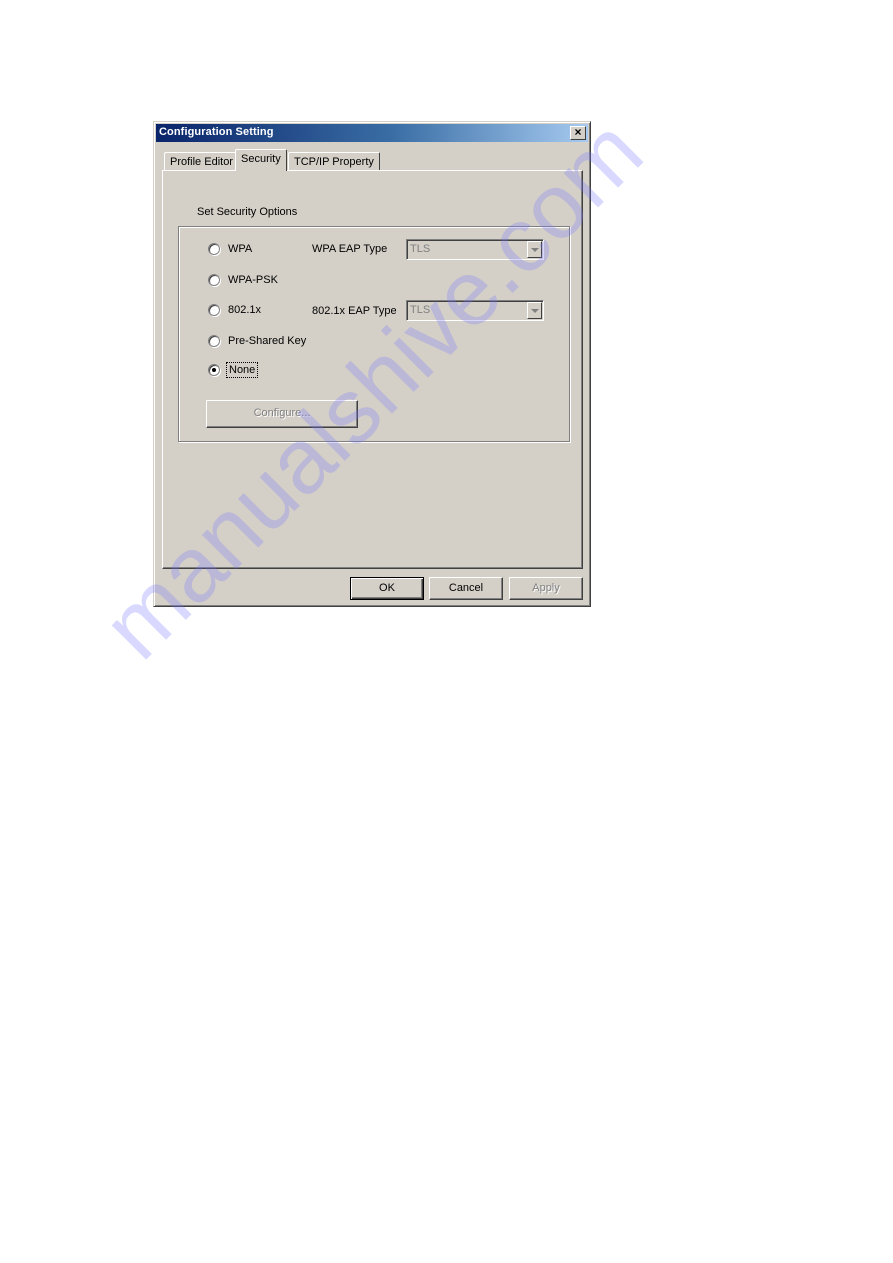  What do you see at coordinates (253, 280) in the screenshot?
I see `radio-label: WPA-PSK` at bounding box center [253, 280].